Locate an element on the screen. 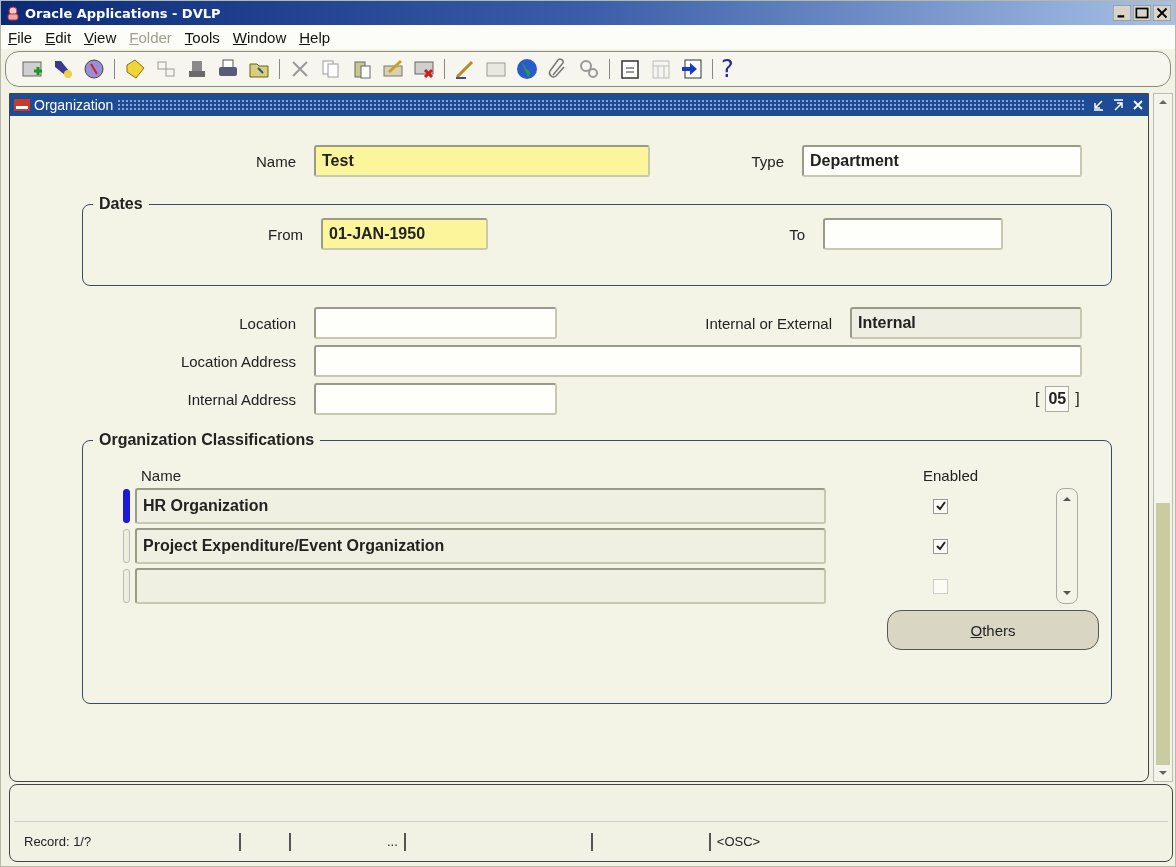 This screenshot has width=1176, height=867. internal-external-field: Internal is located at coordinates (966, 323).